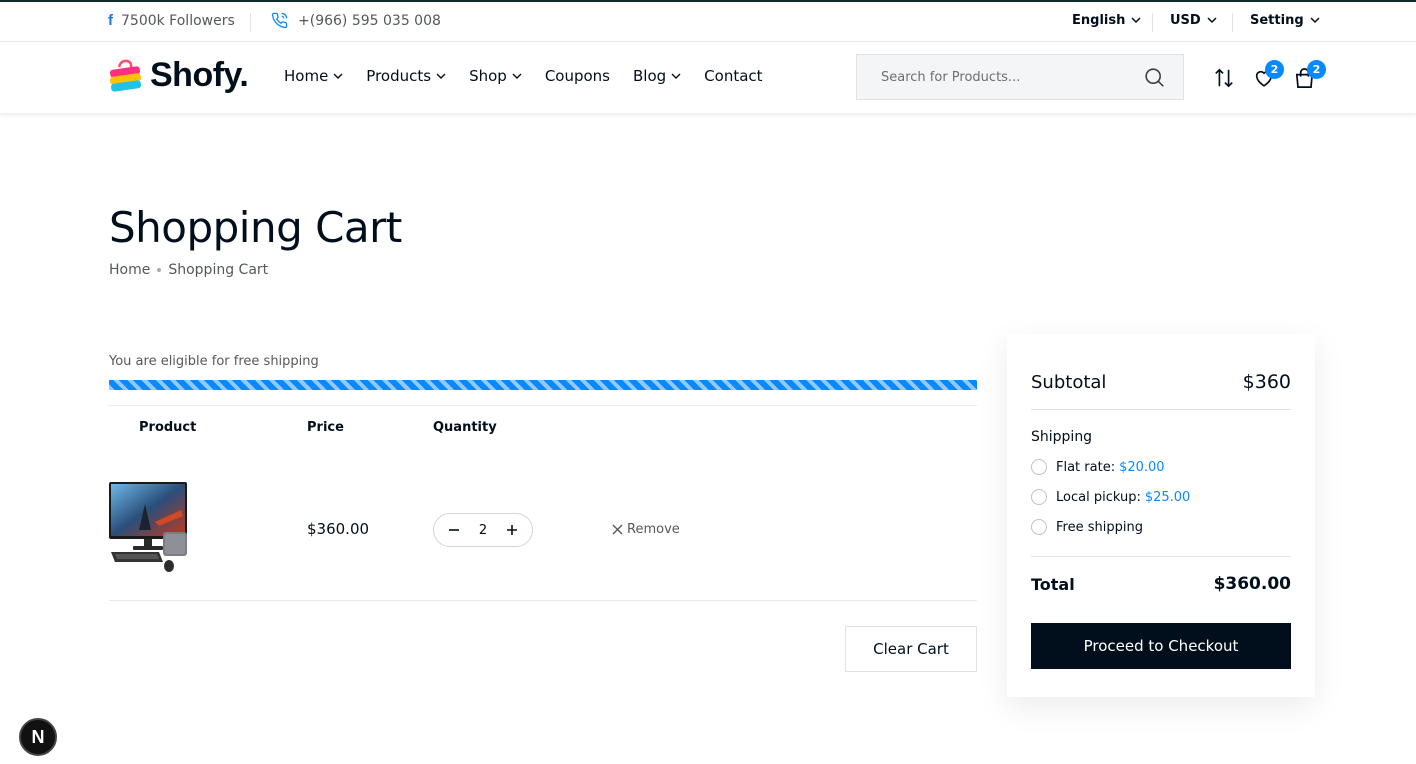  What do you see at coordinates (911, 649) in the screenshot?
I see `clear-cart-button: Clear Cart` at bounding box center [911, 649].